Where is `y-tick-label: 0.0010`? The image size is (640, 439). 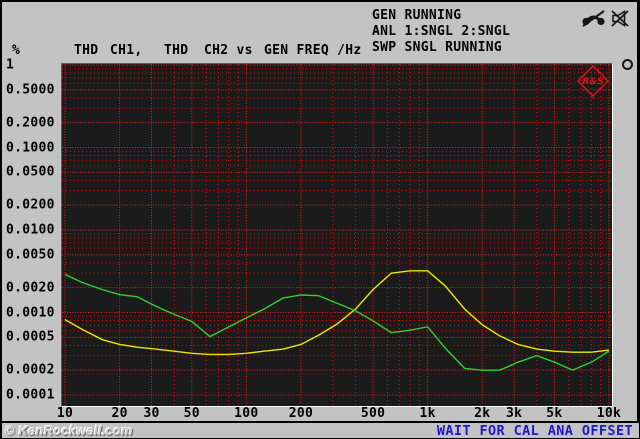 y-tick-label: 0.0010 is located at coordinates (30, 312).